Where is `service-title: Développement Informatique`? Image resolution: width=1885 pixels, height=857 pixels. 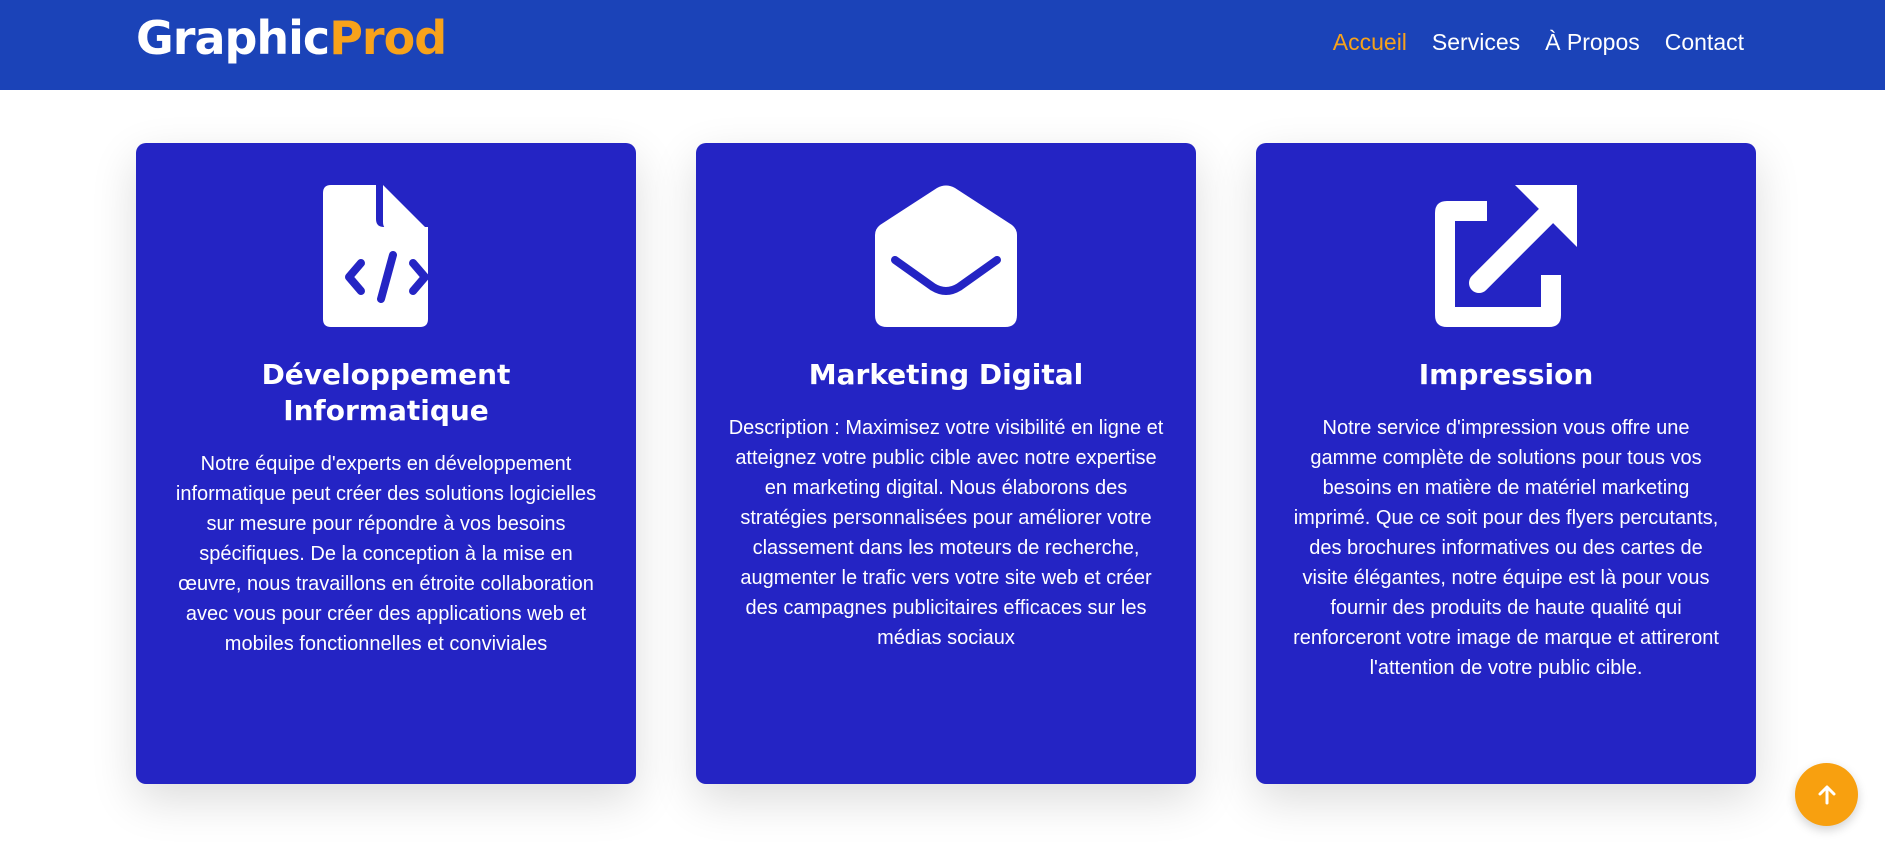 service-title: Développement Informatique is located at coordinates (386, 392).